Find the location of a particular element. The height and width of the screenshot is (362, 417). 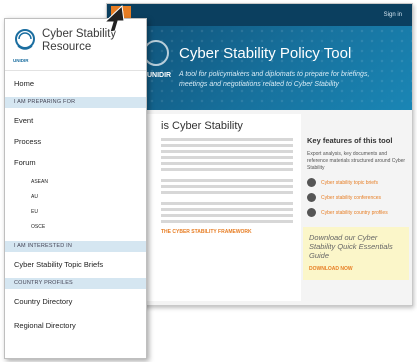

feature-country-profiles: Cyber stability country profiles is located at coordinates (357, 212).